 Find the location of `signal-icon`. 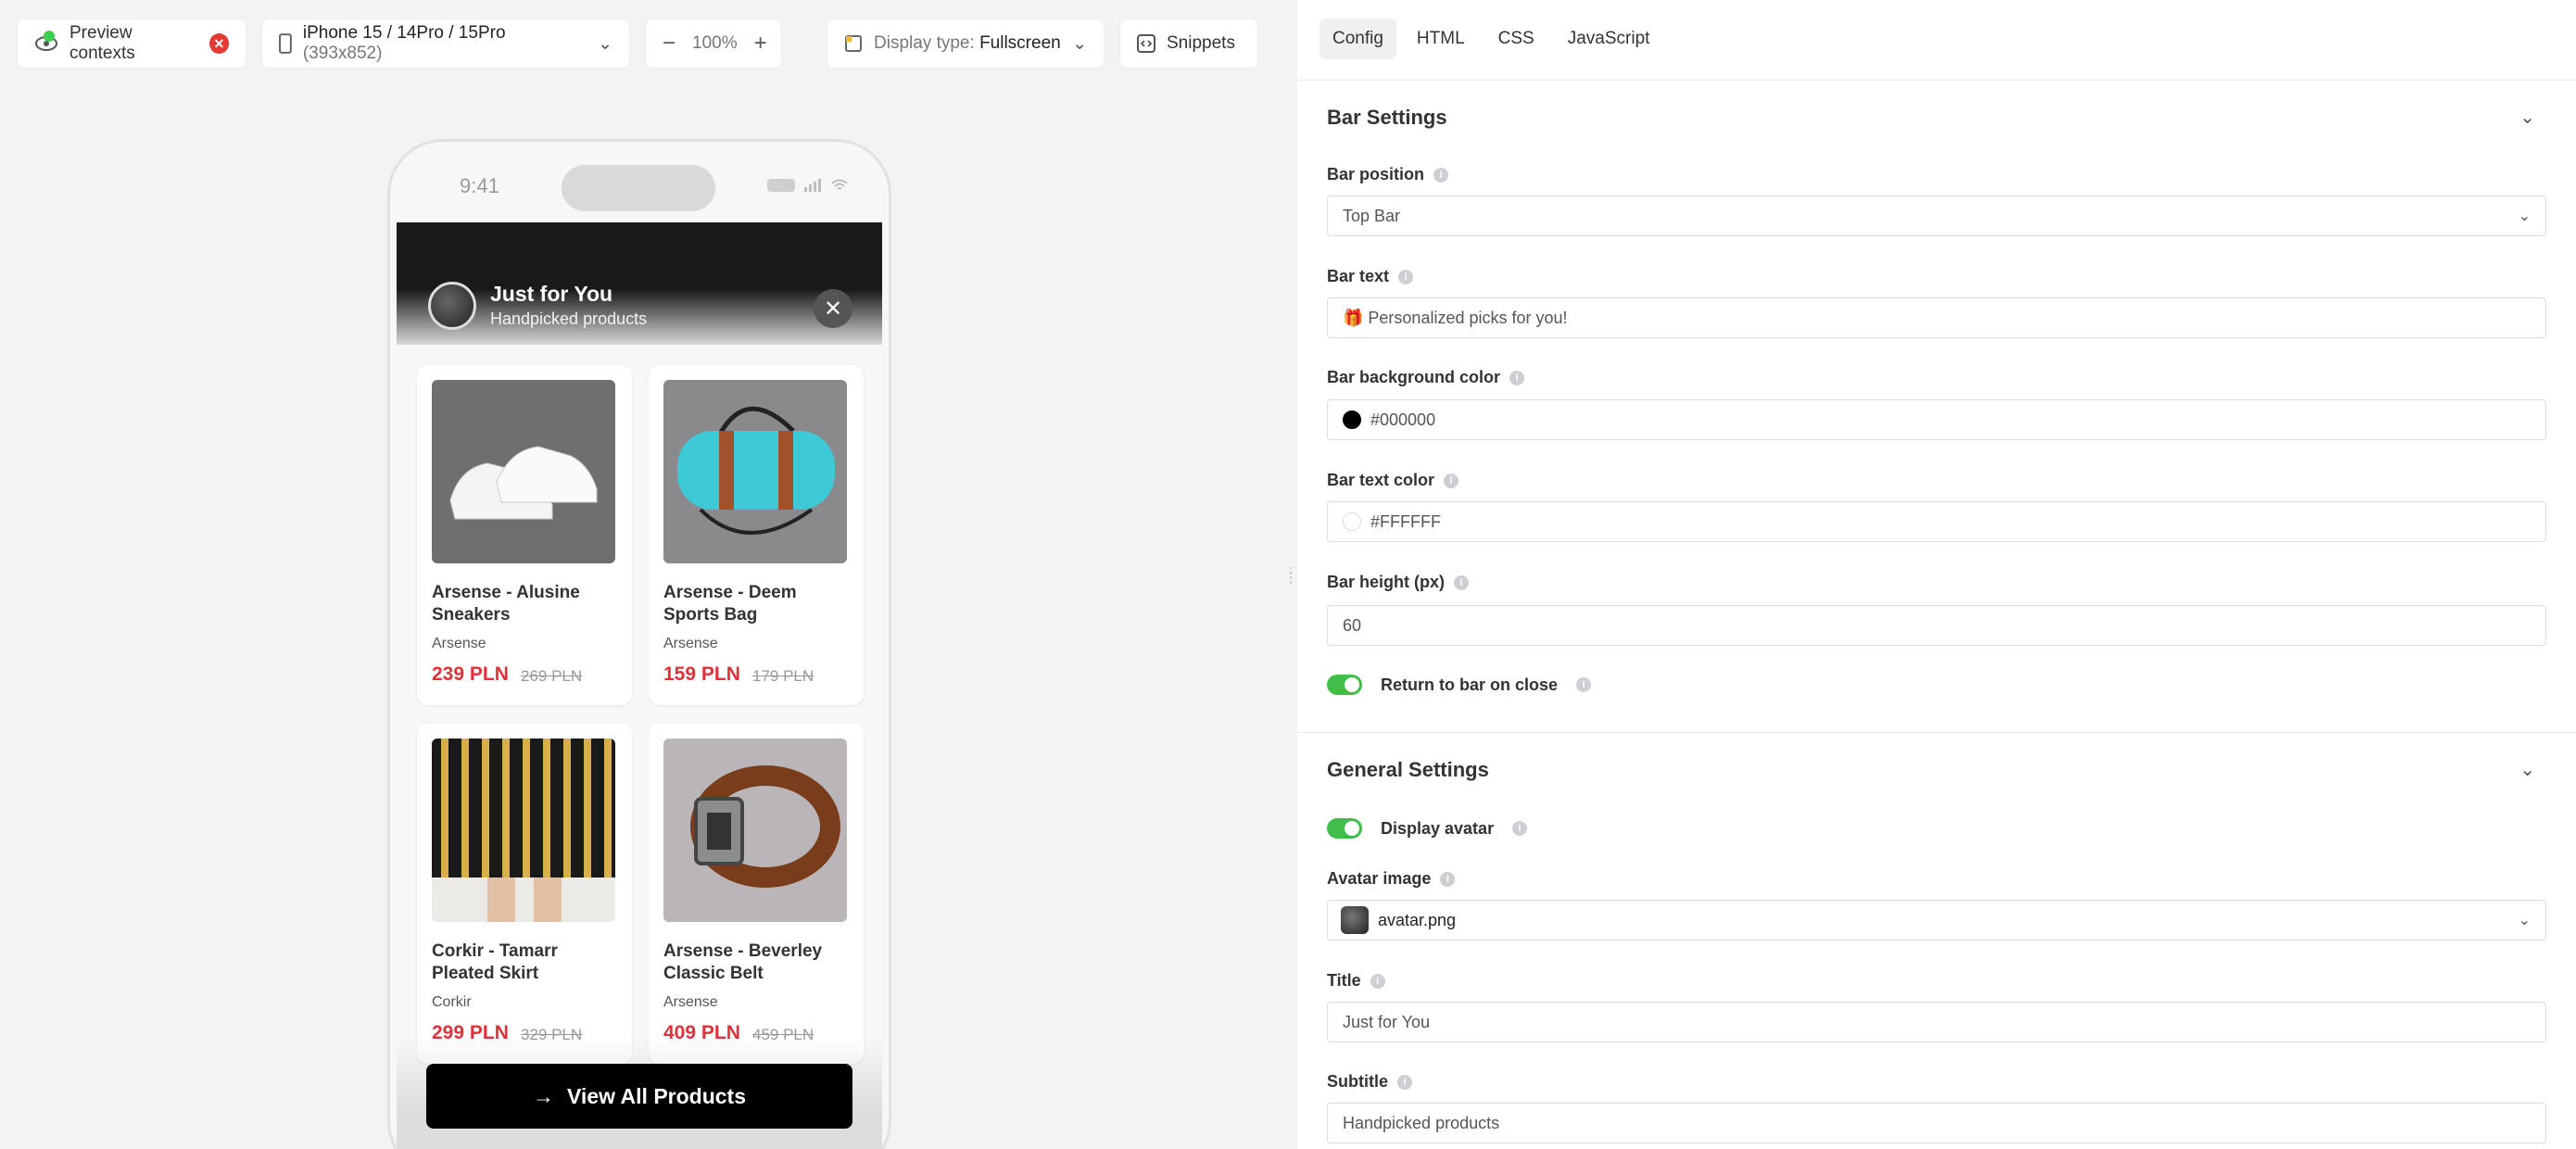

signal-icon is located at coordinates (813, 185).